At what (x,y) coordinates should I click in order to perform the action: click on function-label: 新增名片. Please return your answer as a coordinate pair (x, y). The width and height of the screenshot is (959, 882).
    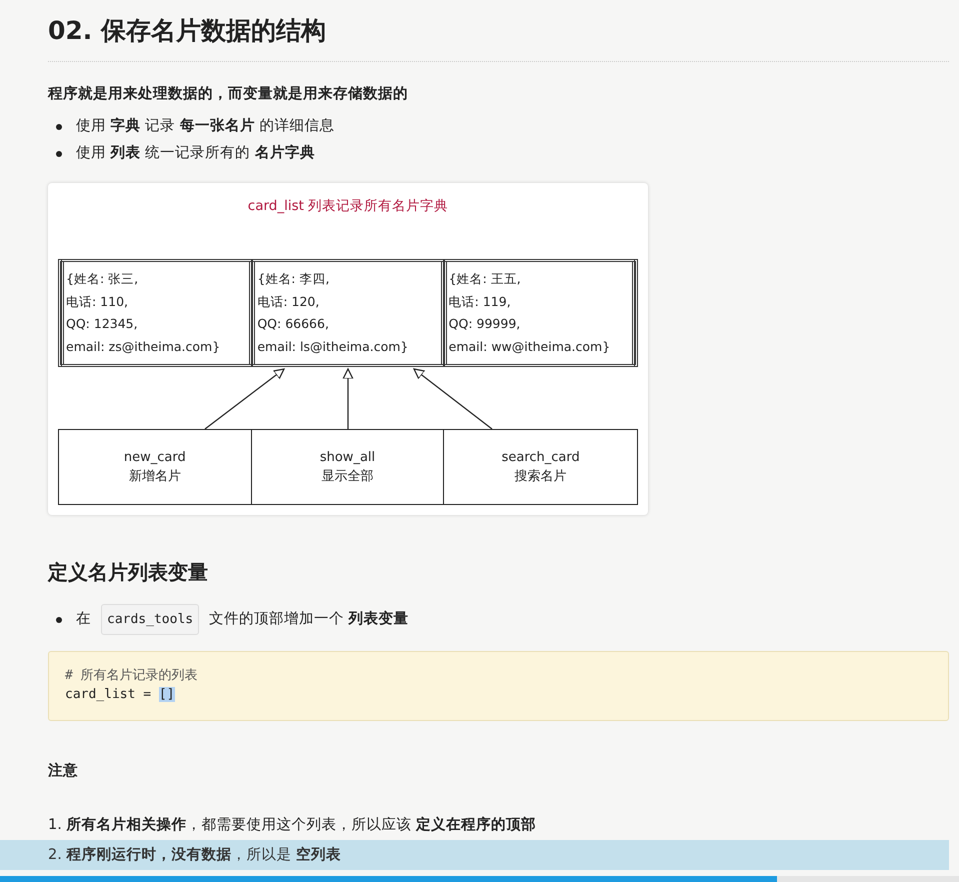
    Looking at the image, I should click on (154, 477).